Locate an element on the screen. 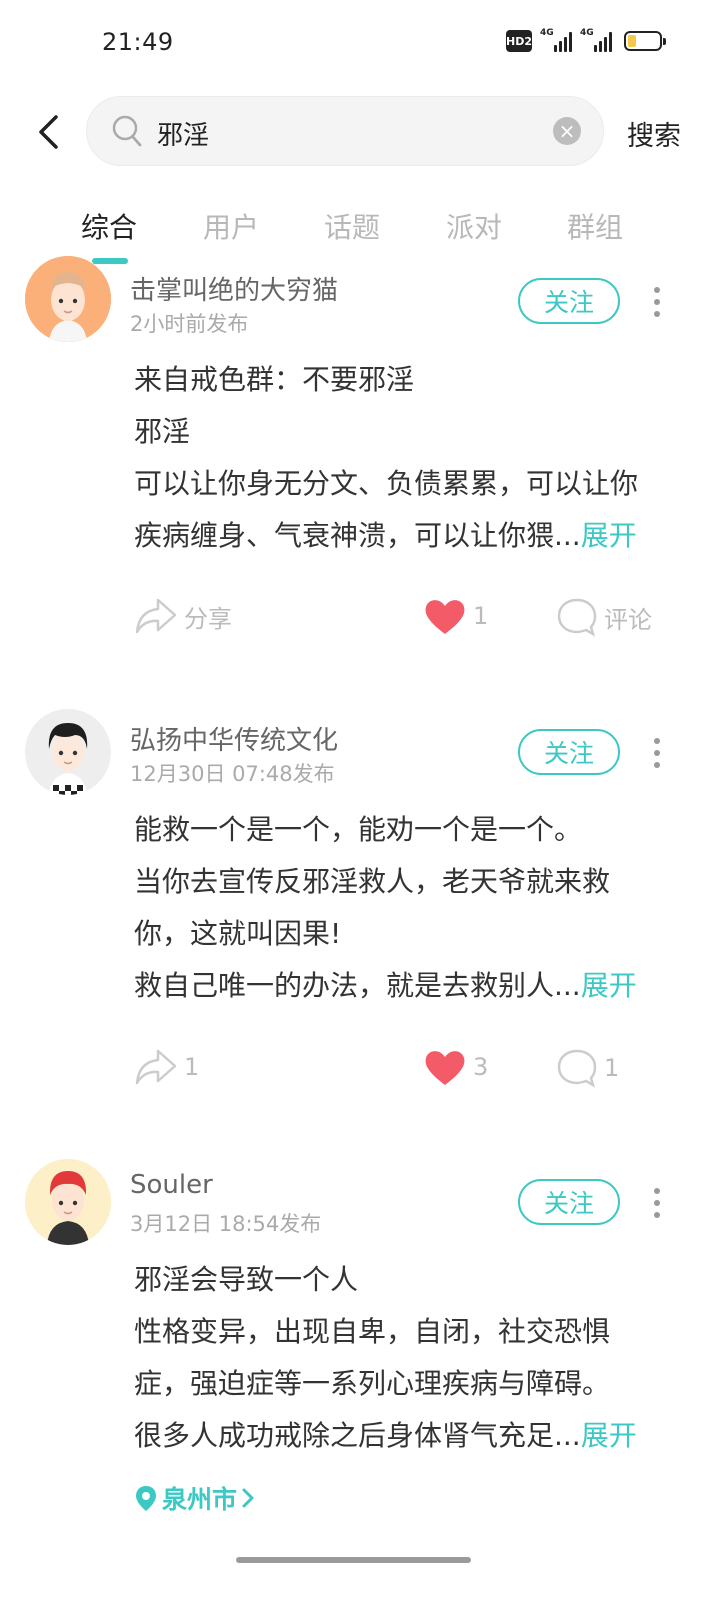 The height and width of the screenshot is (1600, 720). location-label: 泉州市 is located at coordinates (200, 1499).